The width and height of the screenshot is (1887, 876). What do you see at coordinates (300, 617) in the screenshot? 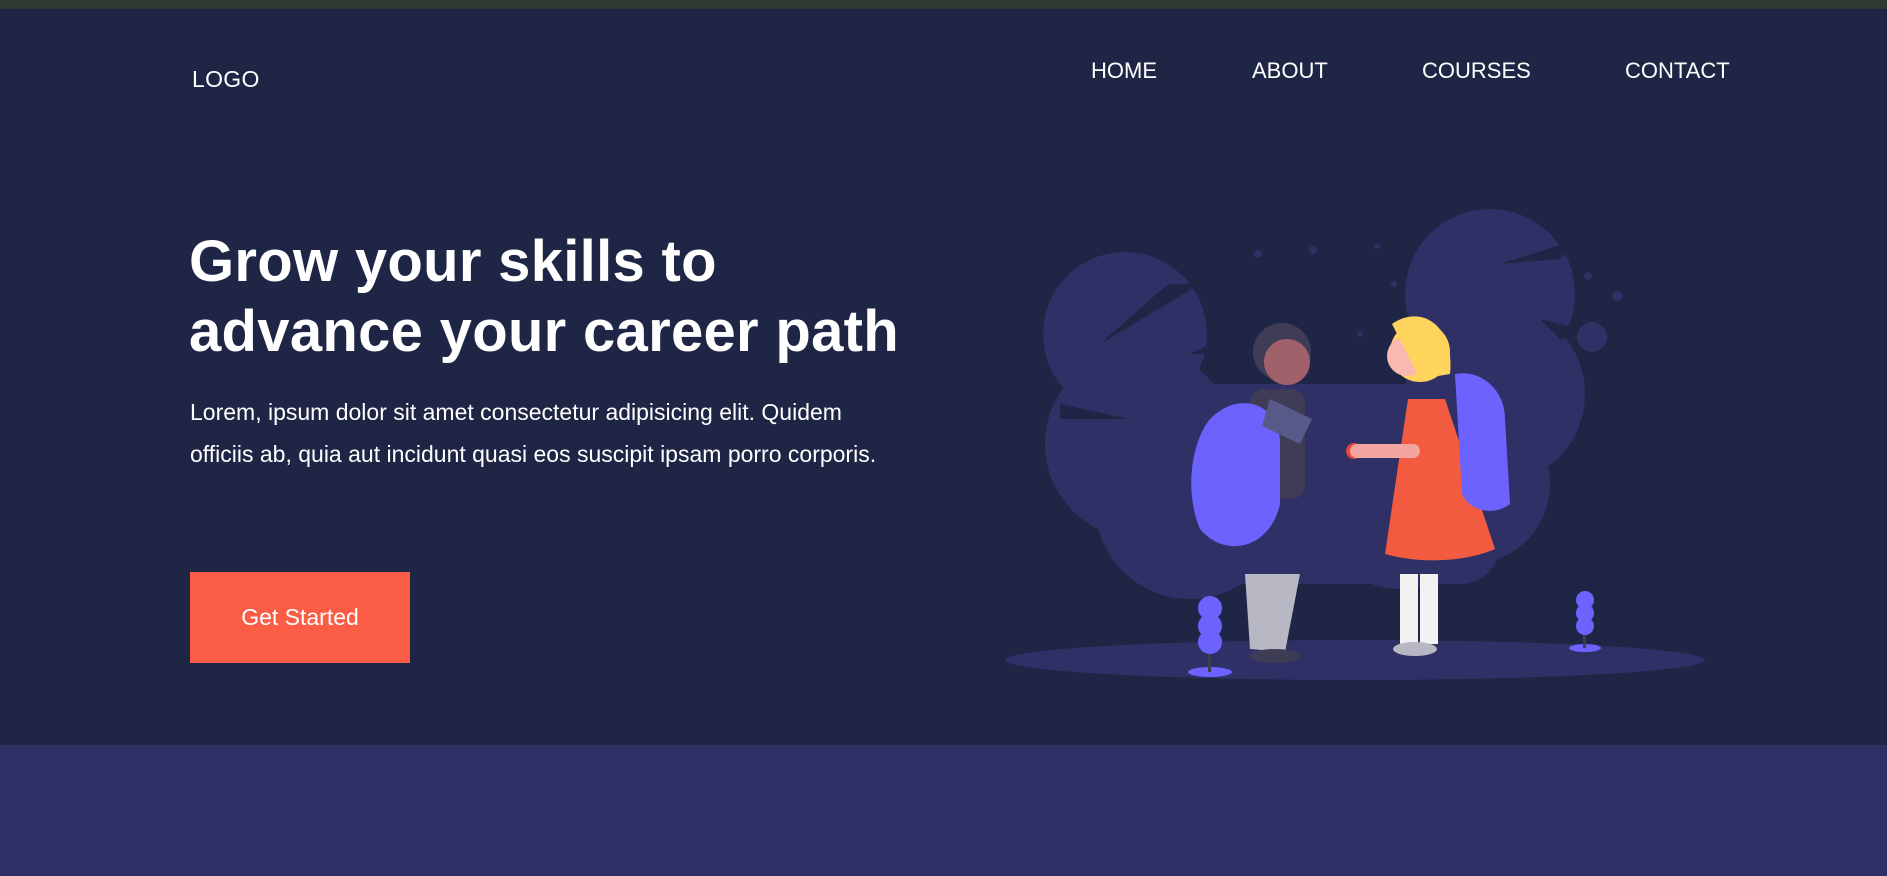
I see `get-started-button: Get Started` at bounding box center [300, 617].